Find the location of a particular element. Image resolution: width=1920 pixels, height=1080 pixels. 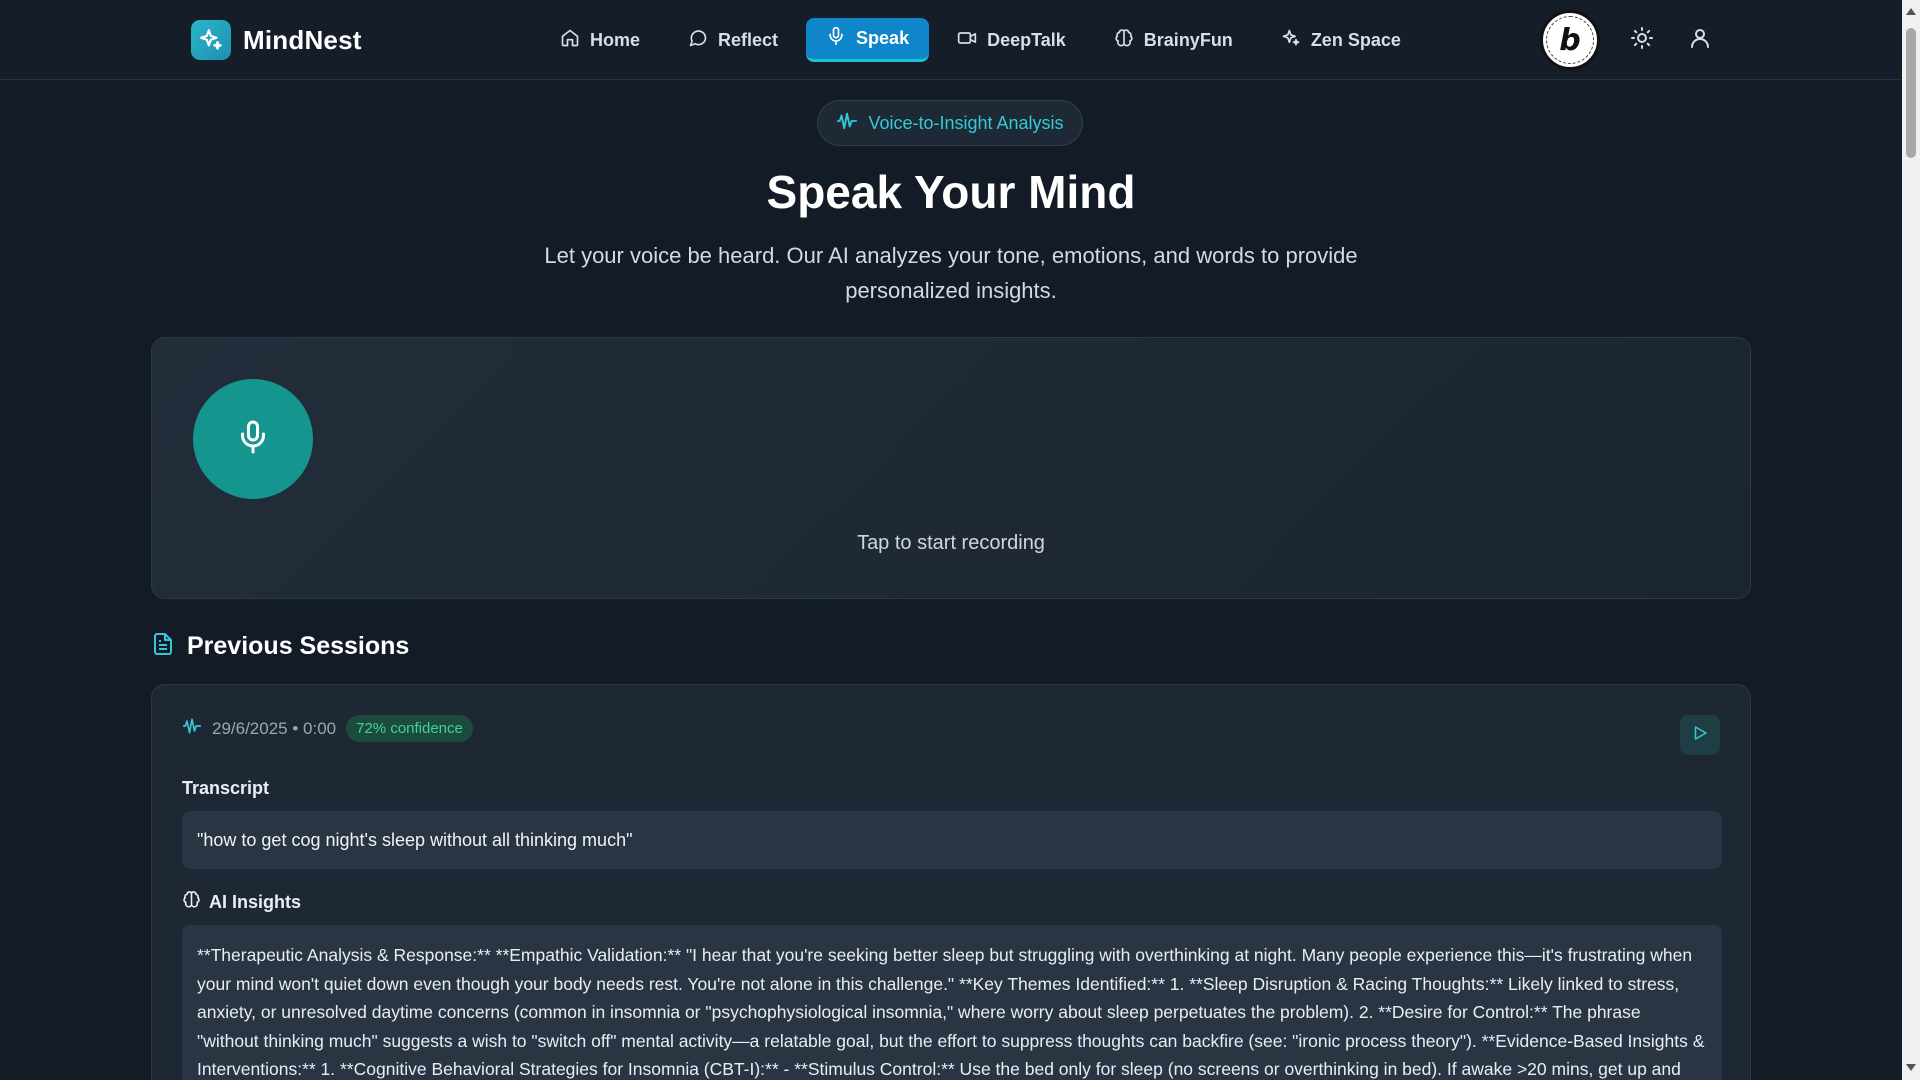

nav-item-zen-space: Zen Space is located at coordinates (1341, 40).